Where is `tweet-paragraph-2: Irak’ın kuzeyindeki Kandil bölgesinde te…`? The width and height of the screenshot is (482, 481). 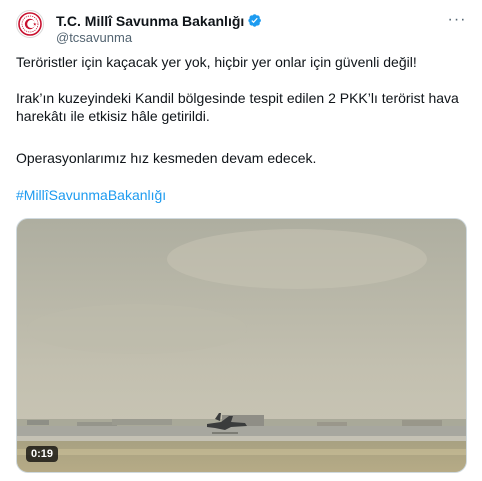 tweet-paragraph-2: Irak’ın kuzeyindeki Kandil bölgesinde te… is located at coordinates (237, 107).